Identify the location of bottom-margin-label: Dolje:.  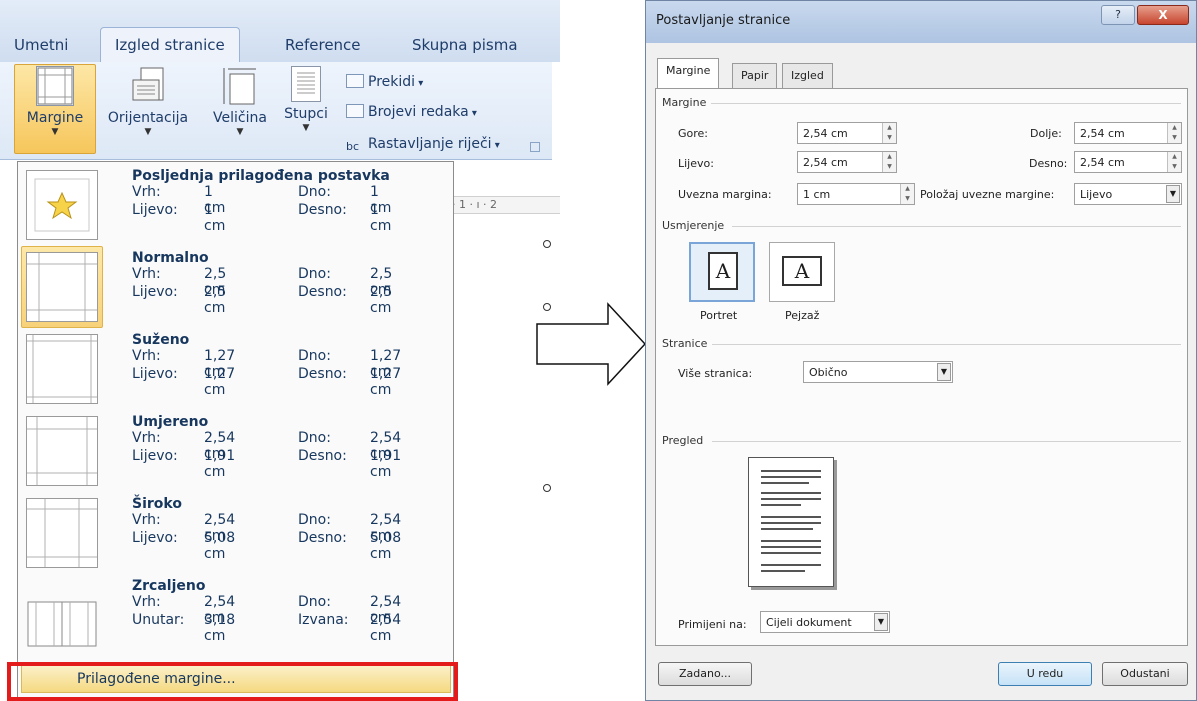
(1046, 133).